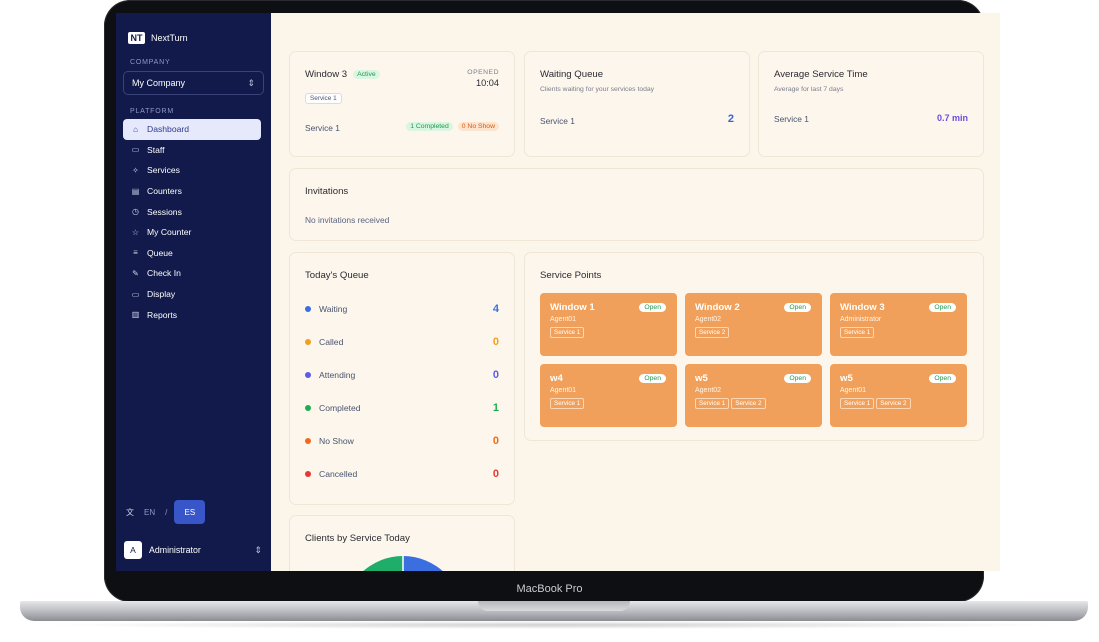  What do you see at coordinates (169, 37) in the screenshot?
I see `brand-name: NextTurn` at bounding box center [169, 37].